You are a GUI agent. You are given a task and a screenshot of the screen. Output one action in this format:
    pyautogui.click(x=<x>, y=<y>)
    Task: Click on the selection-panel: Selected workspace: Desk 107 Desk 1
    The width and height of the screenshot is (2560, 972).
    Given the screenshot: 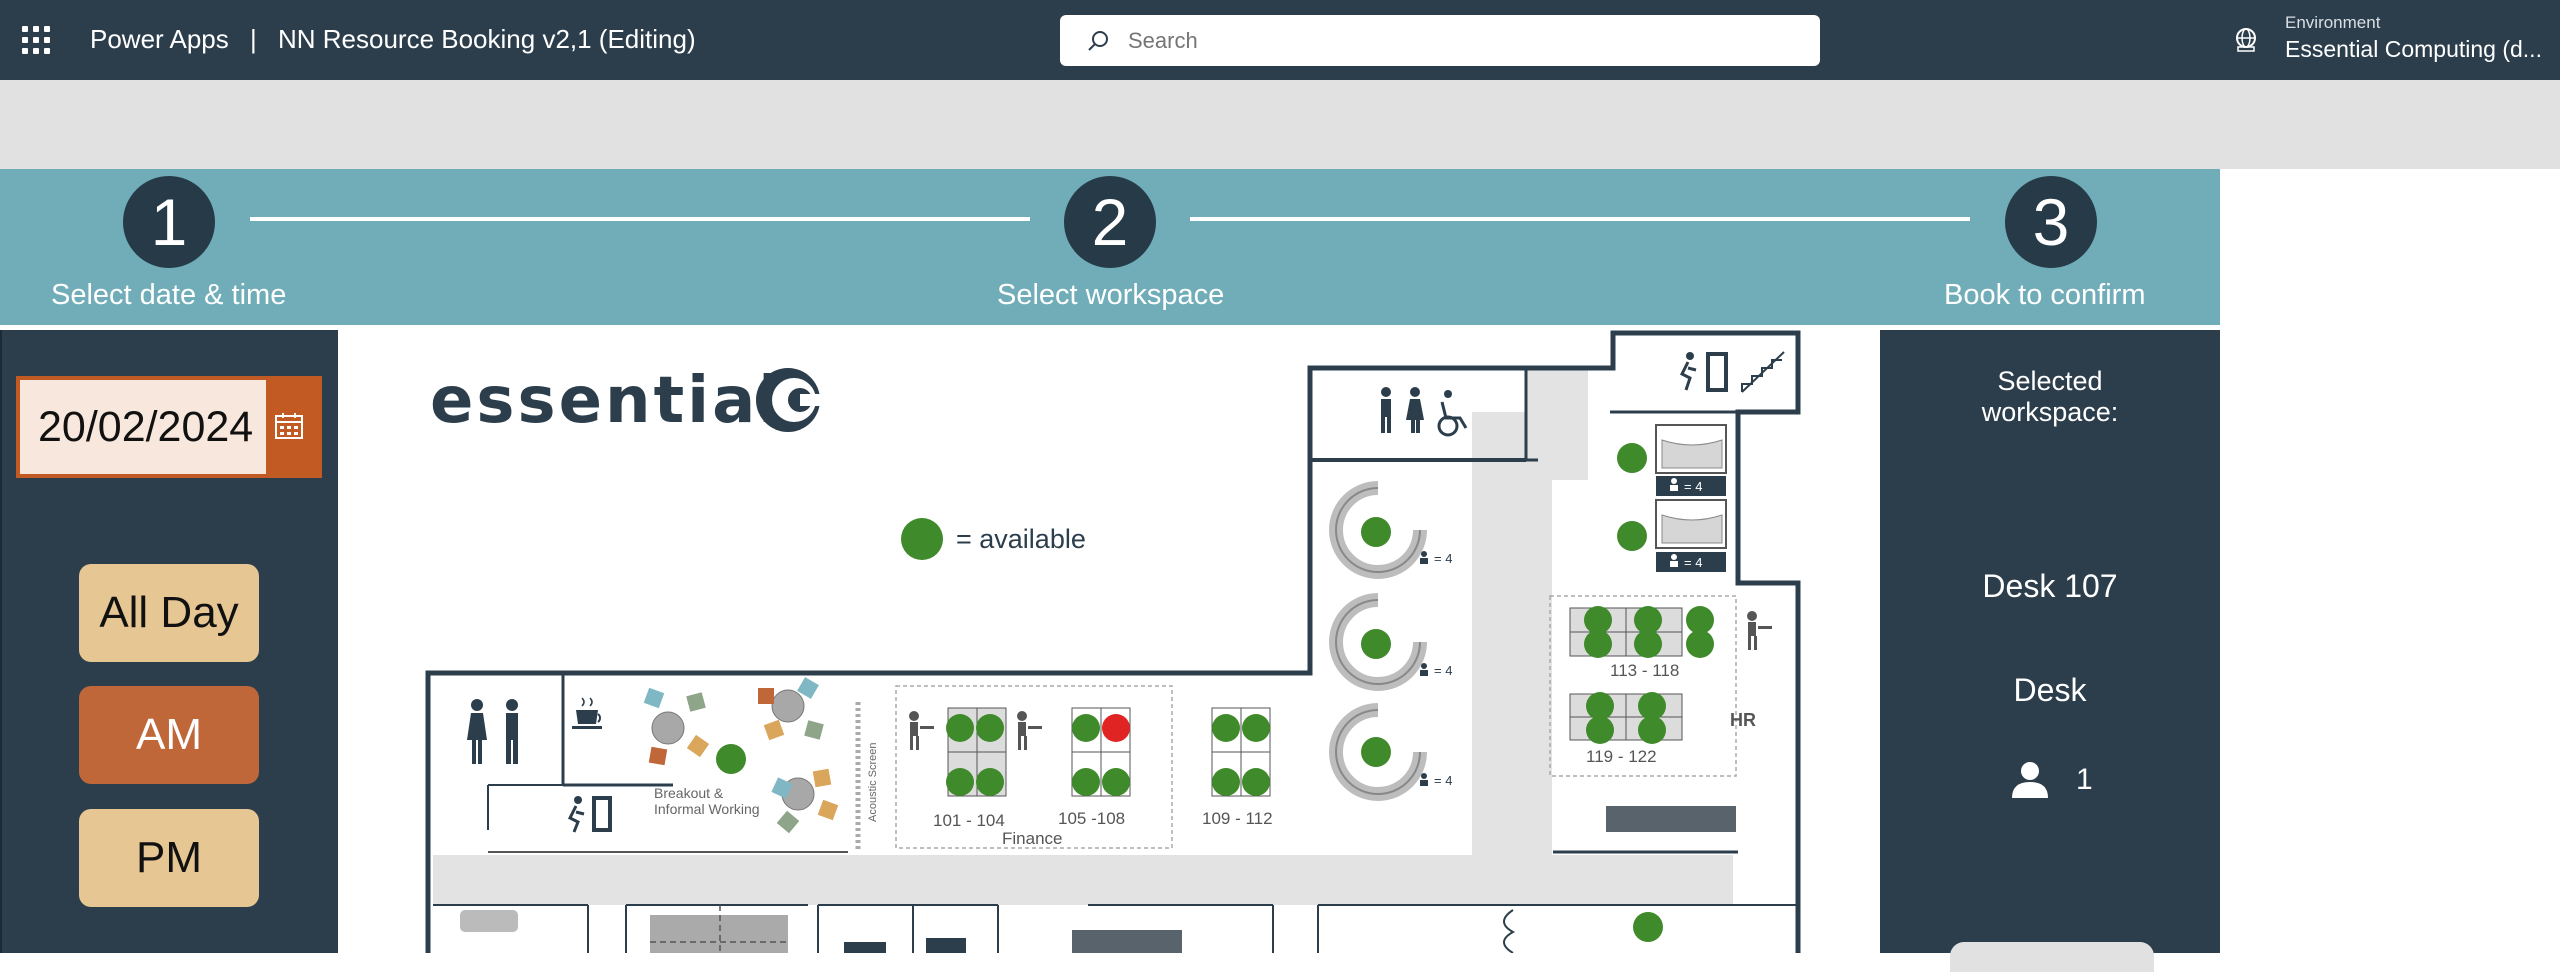 What is the action you would take?
    pyautogui.click(x=2050, y=651)
    